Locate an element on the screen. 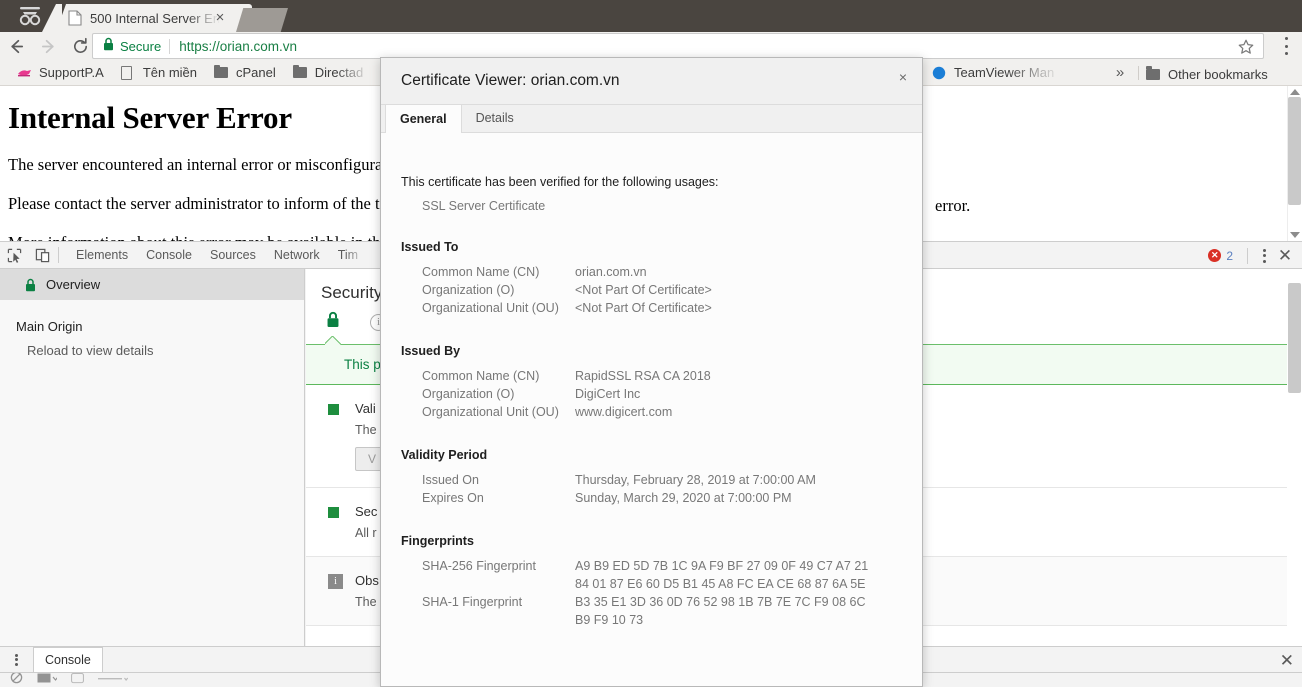  field-key: Issued On is located at coordinates (450, 480).